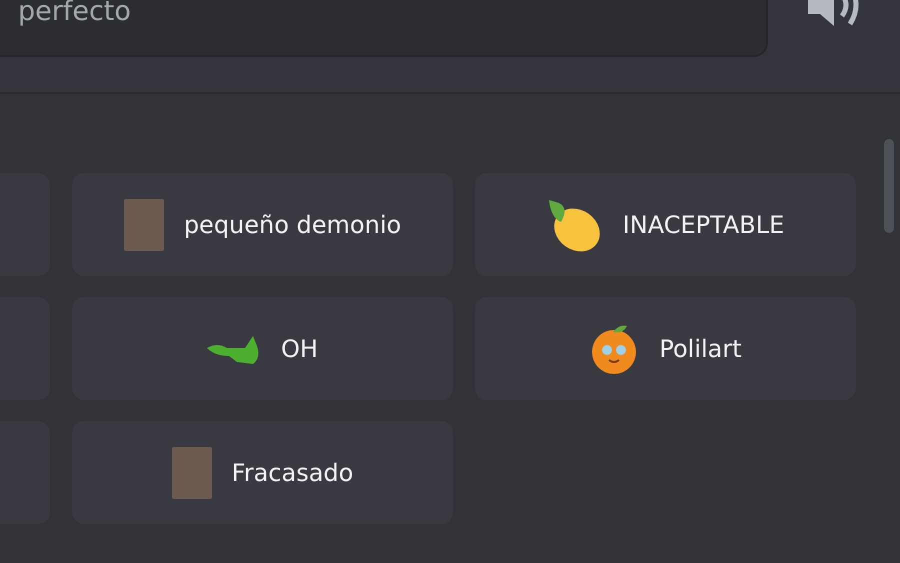  Describe the element at coordinates (889, 186) in the screenshot. I see `scrollbar-thumb` at that location.